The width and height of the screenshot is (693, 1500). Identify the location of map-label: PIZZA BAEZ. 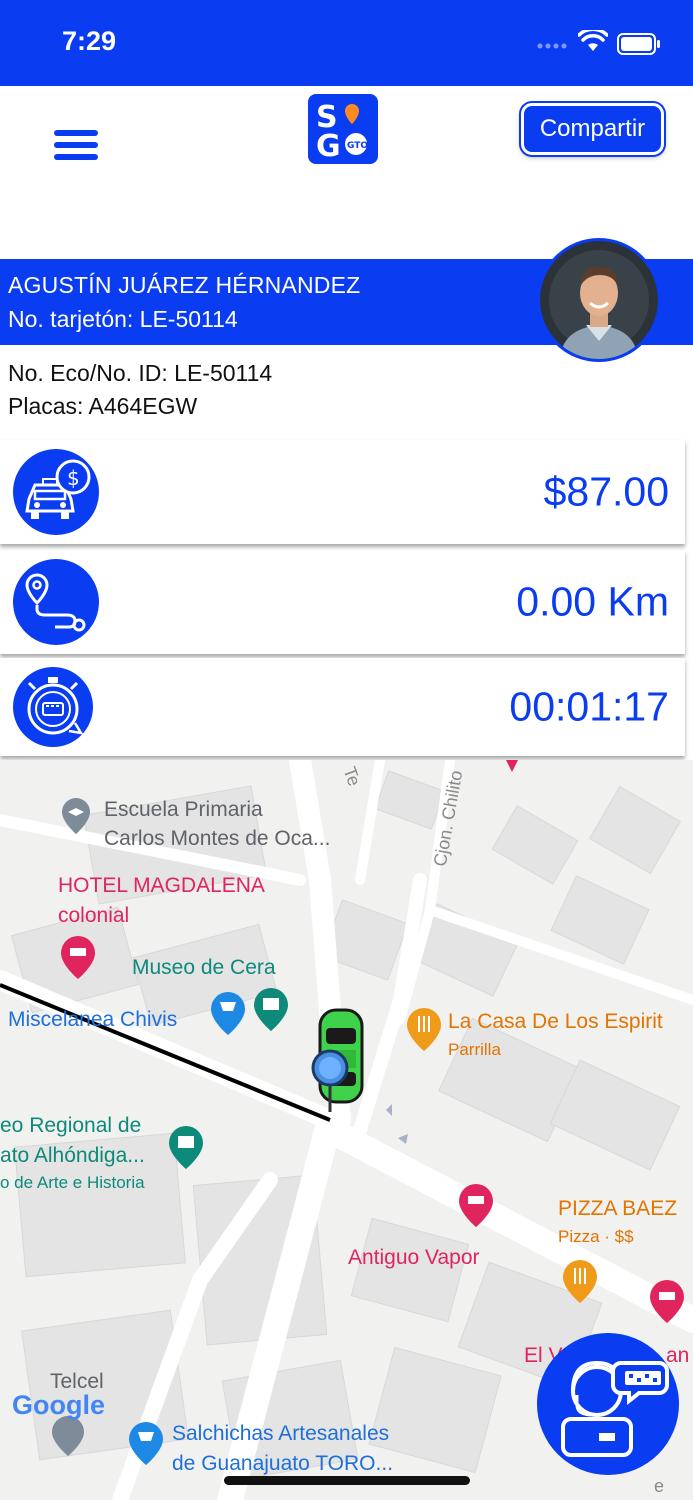
(618, 1208).